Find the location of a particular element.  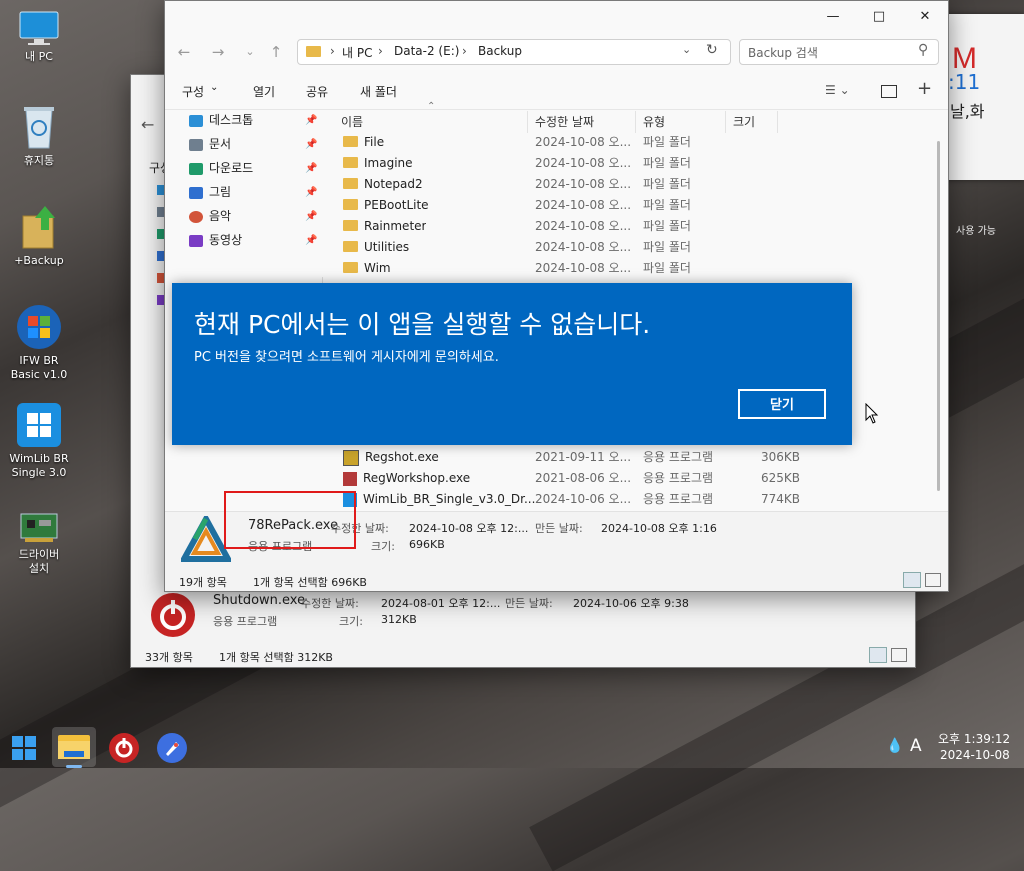

back-button: ← is located at coordinates (184, 52).